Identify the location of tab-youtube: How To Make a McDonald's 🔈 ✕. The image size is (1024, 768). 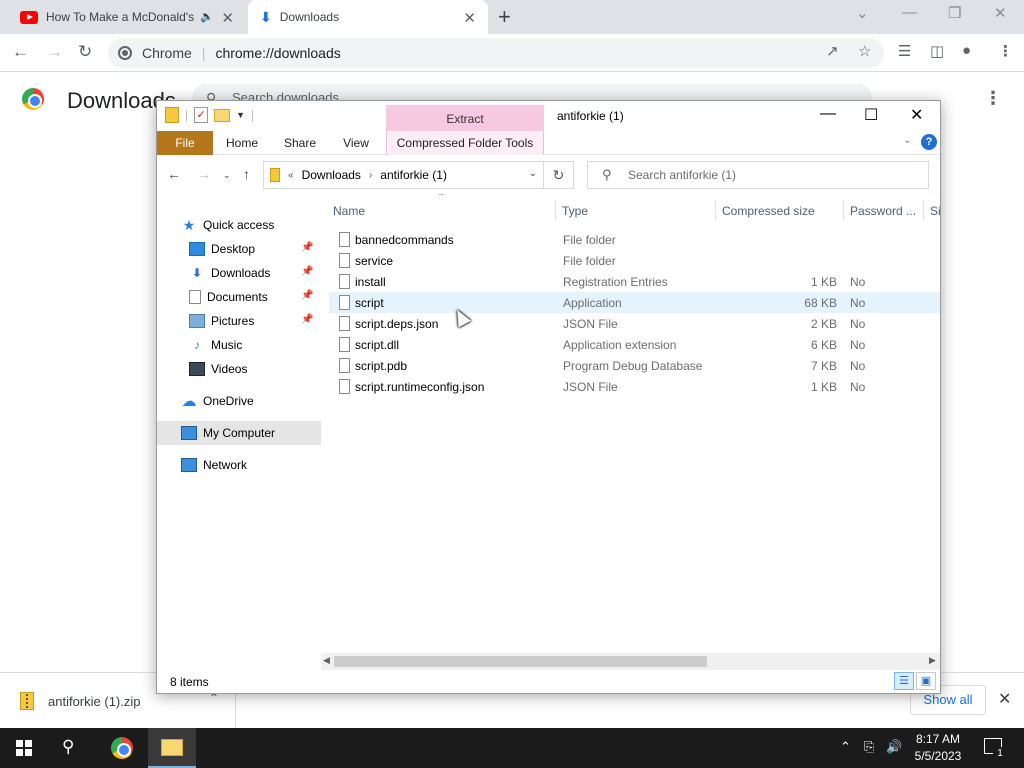
(127, 17).